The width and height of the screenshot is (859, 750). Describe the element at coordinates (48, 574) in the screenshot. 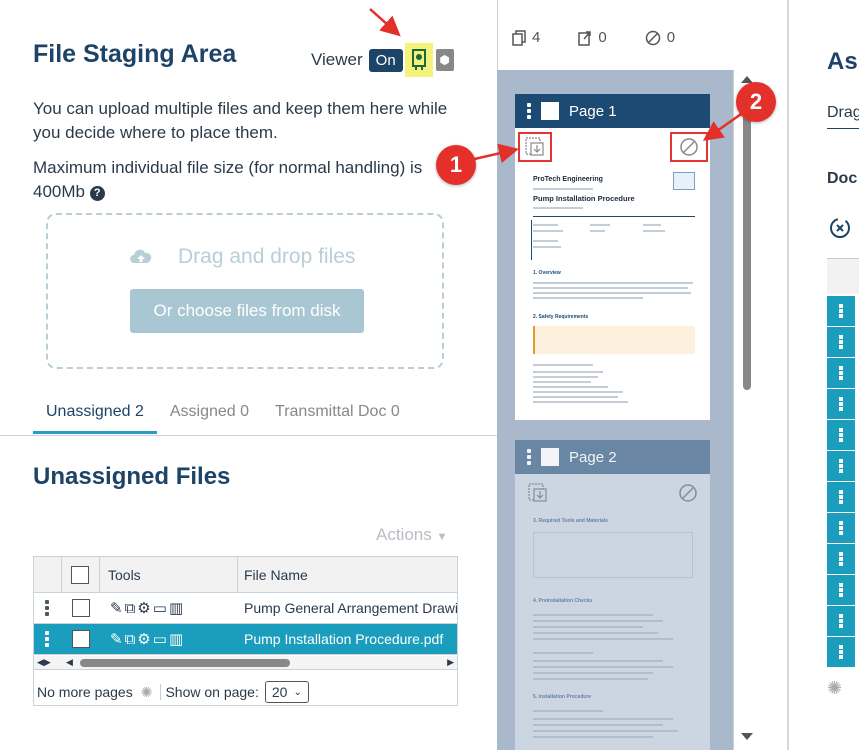

I see `header-handle-col` at that location.